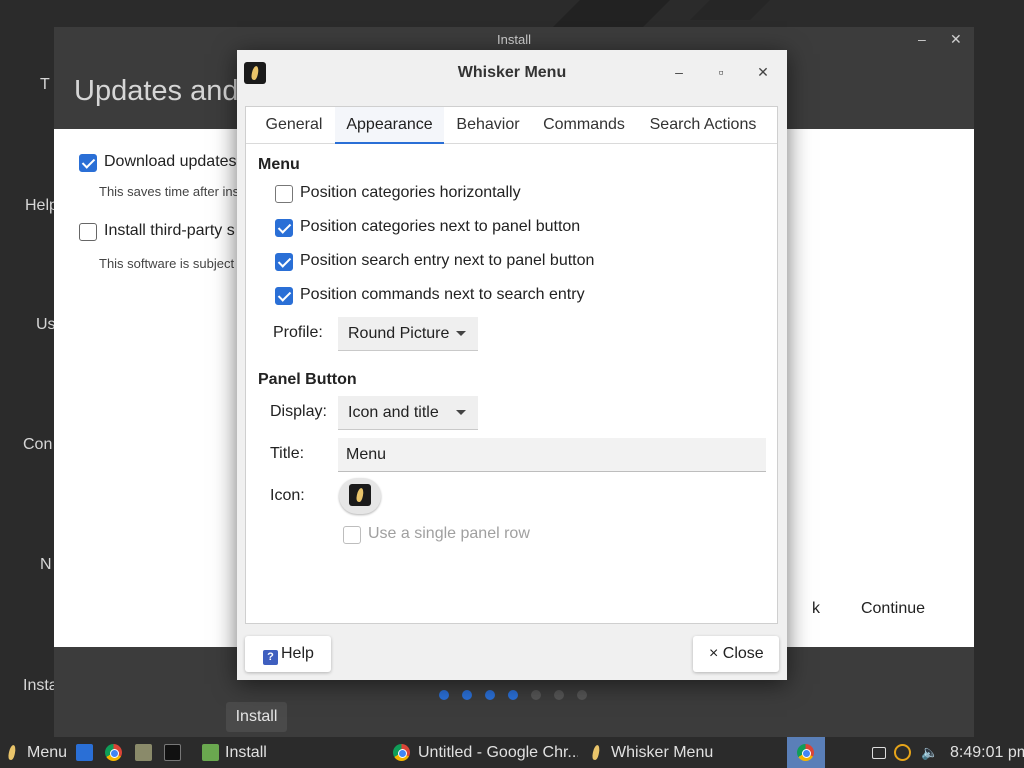 This screenshot has width=1024, height=768. What do you see at coordinates (279, 164) in the screenshot?
I see `menu-section-heading: Menu` at bounding box center [279, 164].